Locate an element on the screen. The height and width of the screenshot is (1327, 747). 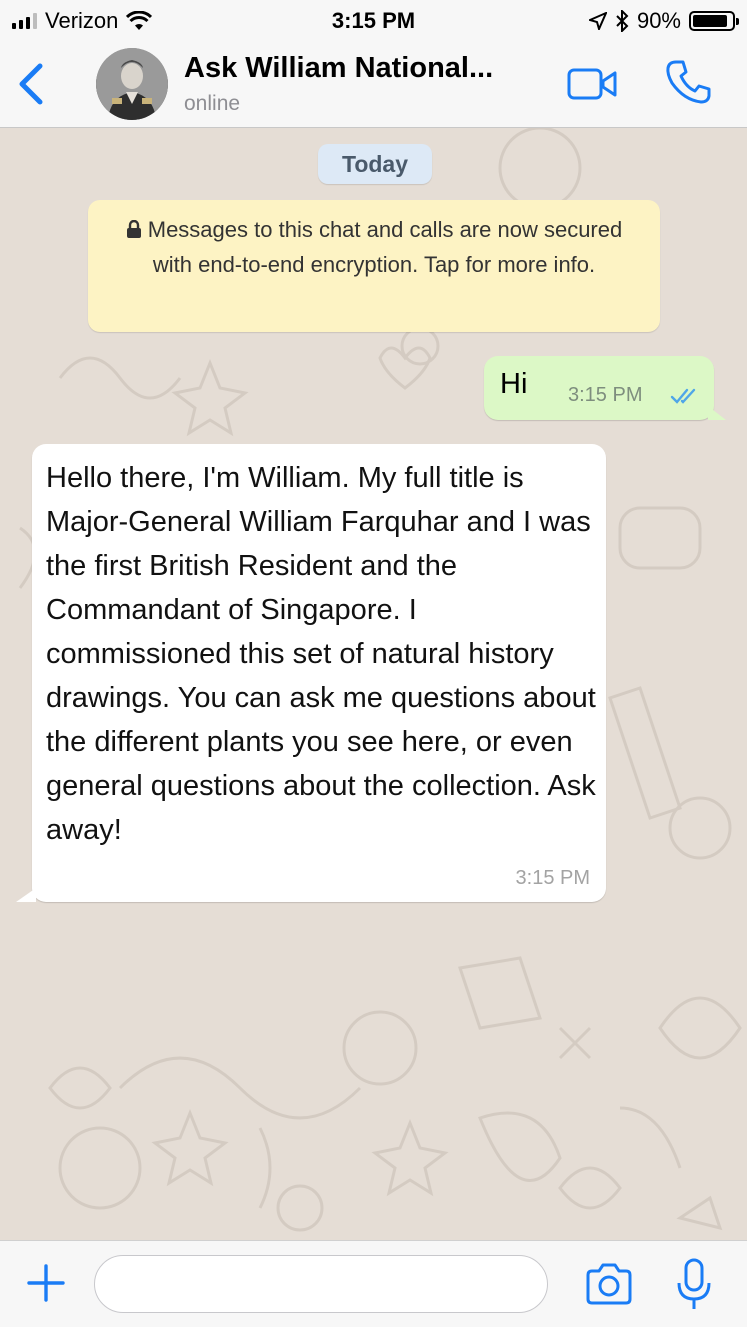
avatar is located at coordinates (132, 84).